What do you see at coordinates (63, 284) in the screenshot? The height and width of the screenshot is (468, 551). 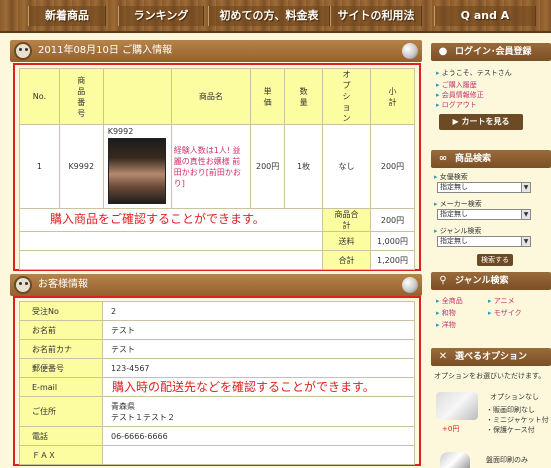 I see `customer-section-title: お客様情報` at bounding box center [63, 284].